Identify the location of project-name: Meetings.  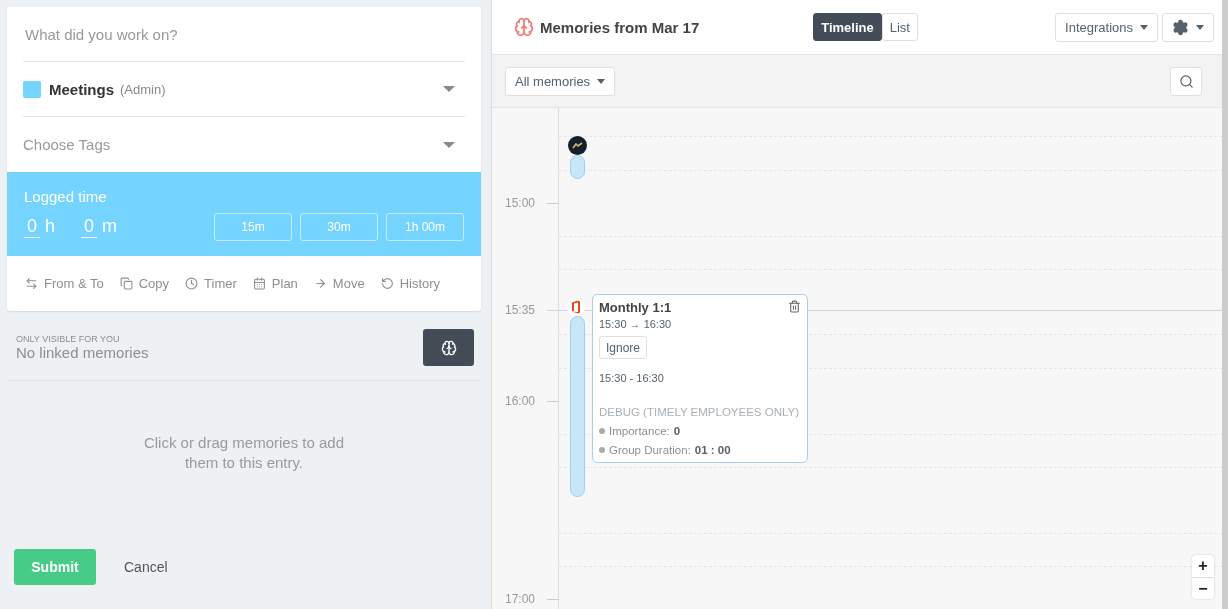
(81, 89).